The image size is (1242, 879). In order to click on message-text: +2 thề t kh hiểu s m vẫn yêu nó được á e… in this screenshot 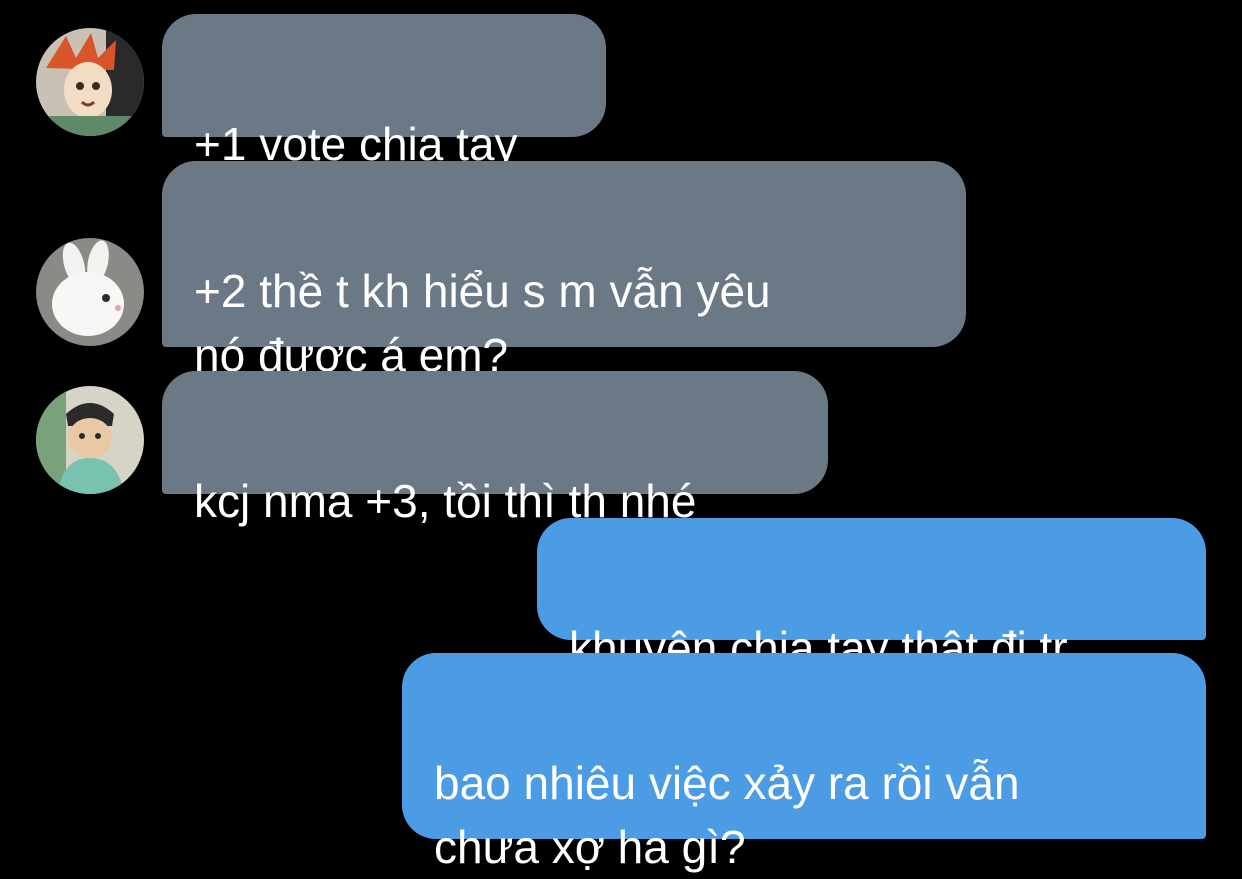, I will do `click(482, 323)`.